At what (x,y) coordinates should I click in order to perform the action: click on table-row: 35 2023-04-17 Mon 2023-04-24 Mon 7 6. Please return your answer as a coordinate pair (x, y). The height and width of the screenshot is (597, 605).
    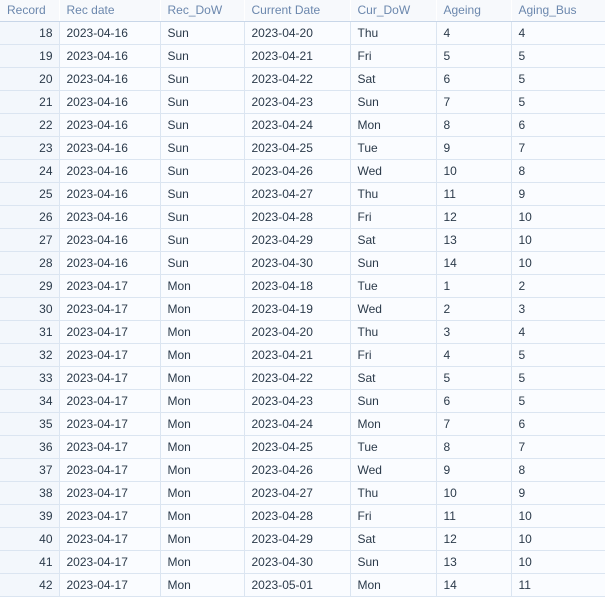
    Looking at the image, I should click on (302, 424).